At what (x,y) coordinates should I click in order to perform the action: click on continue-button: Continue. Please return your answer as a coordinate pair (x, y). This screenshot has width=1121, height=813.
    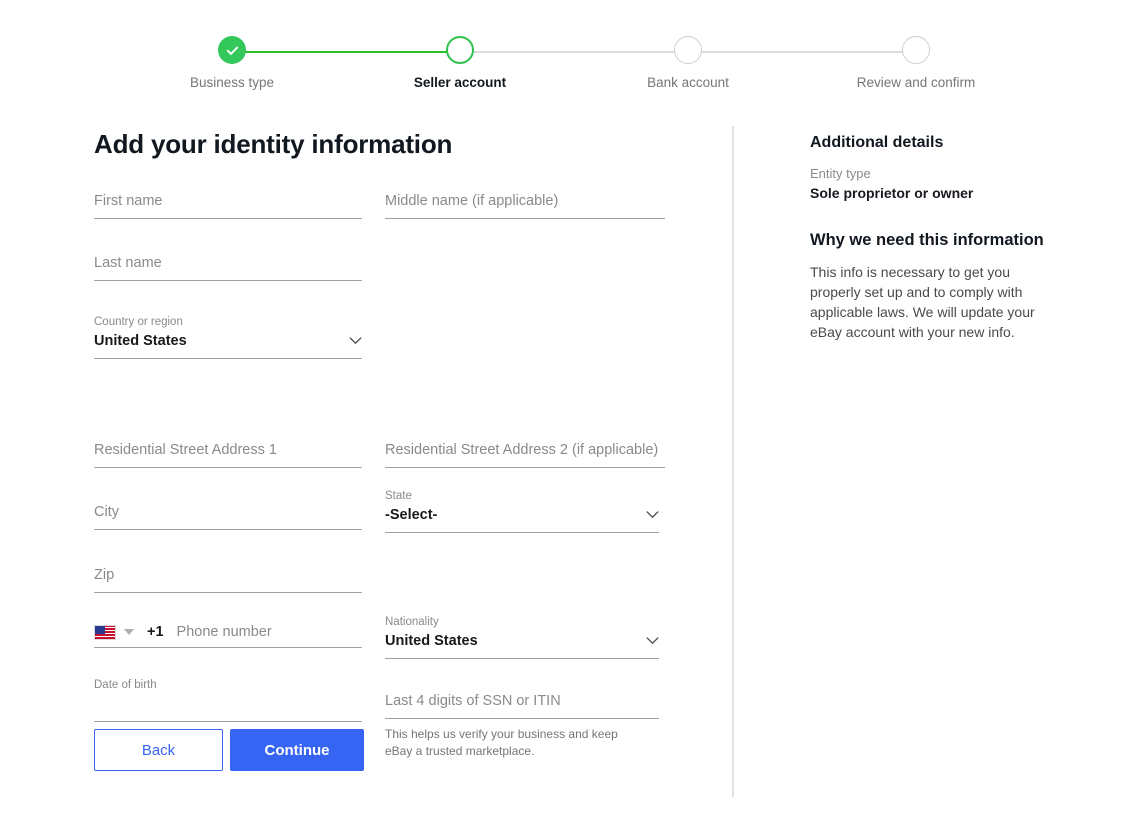
    Looking at the image, I should click on (297, 750).